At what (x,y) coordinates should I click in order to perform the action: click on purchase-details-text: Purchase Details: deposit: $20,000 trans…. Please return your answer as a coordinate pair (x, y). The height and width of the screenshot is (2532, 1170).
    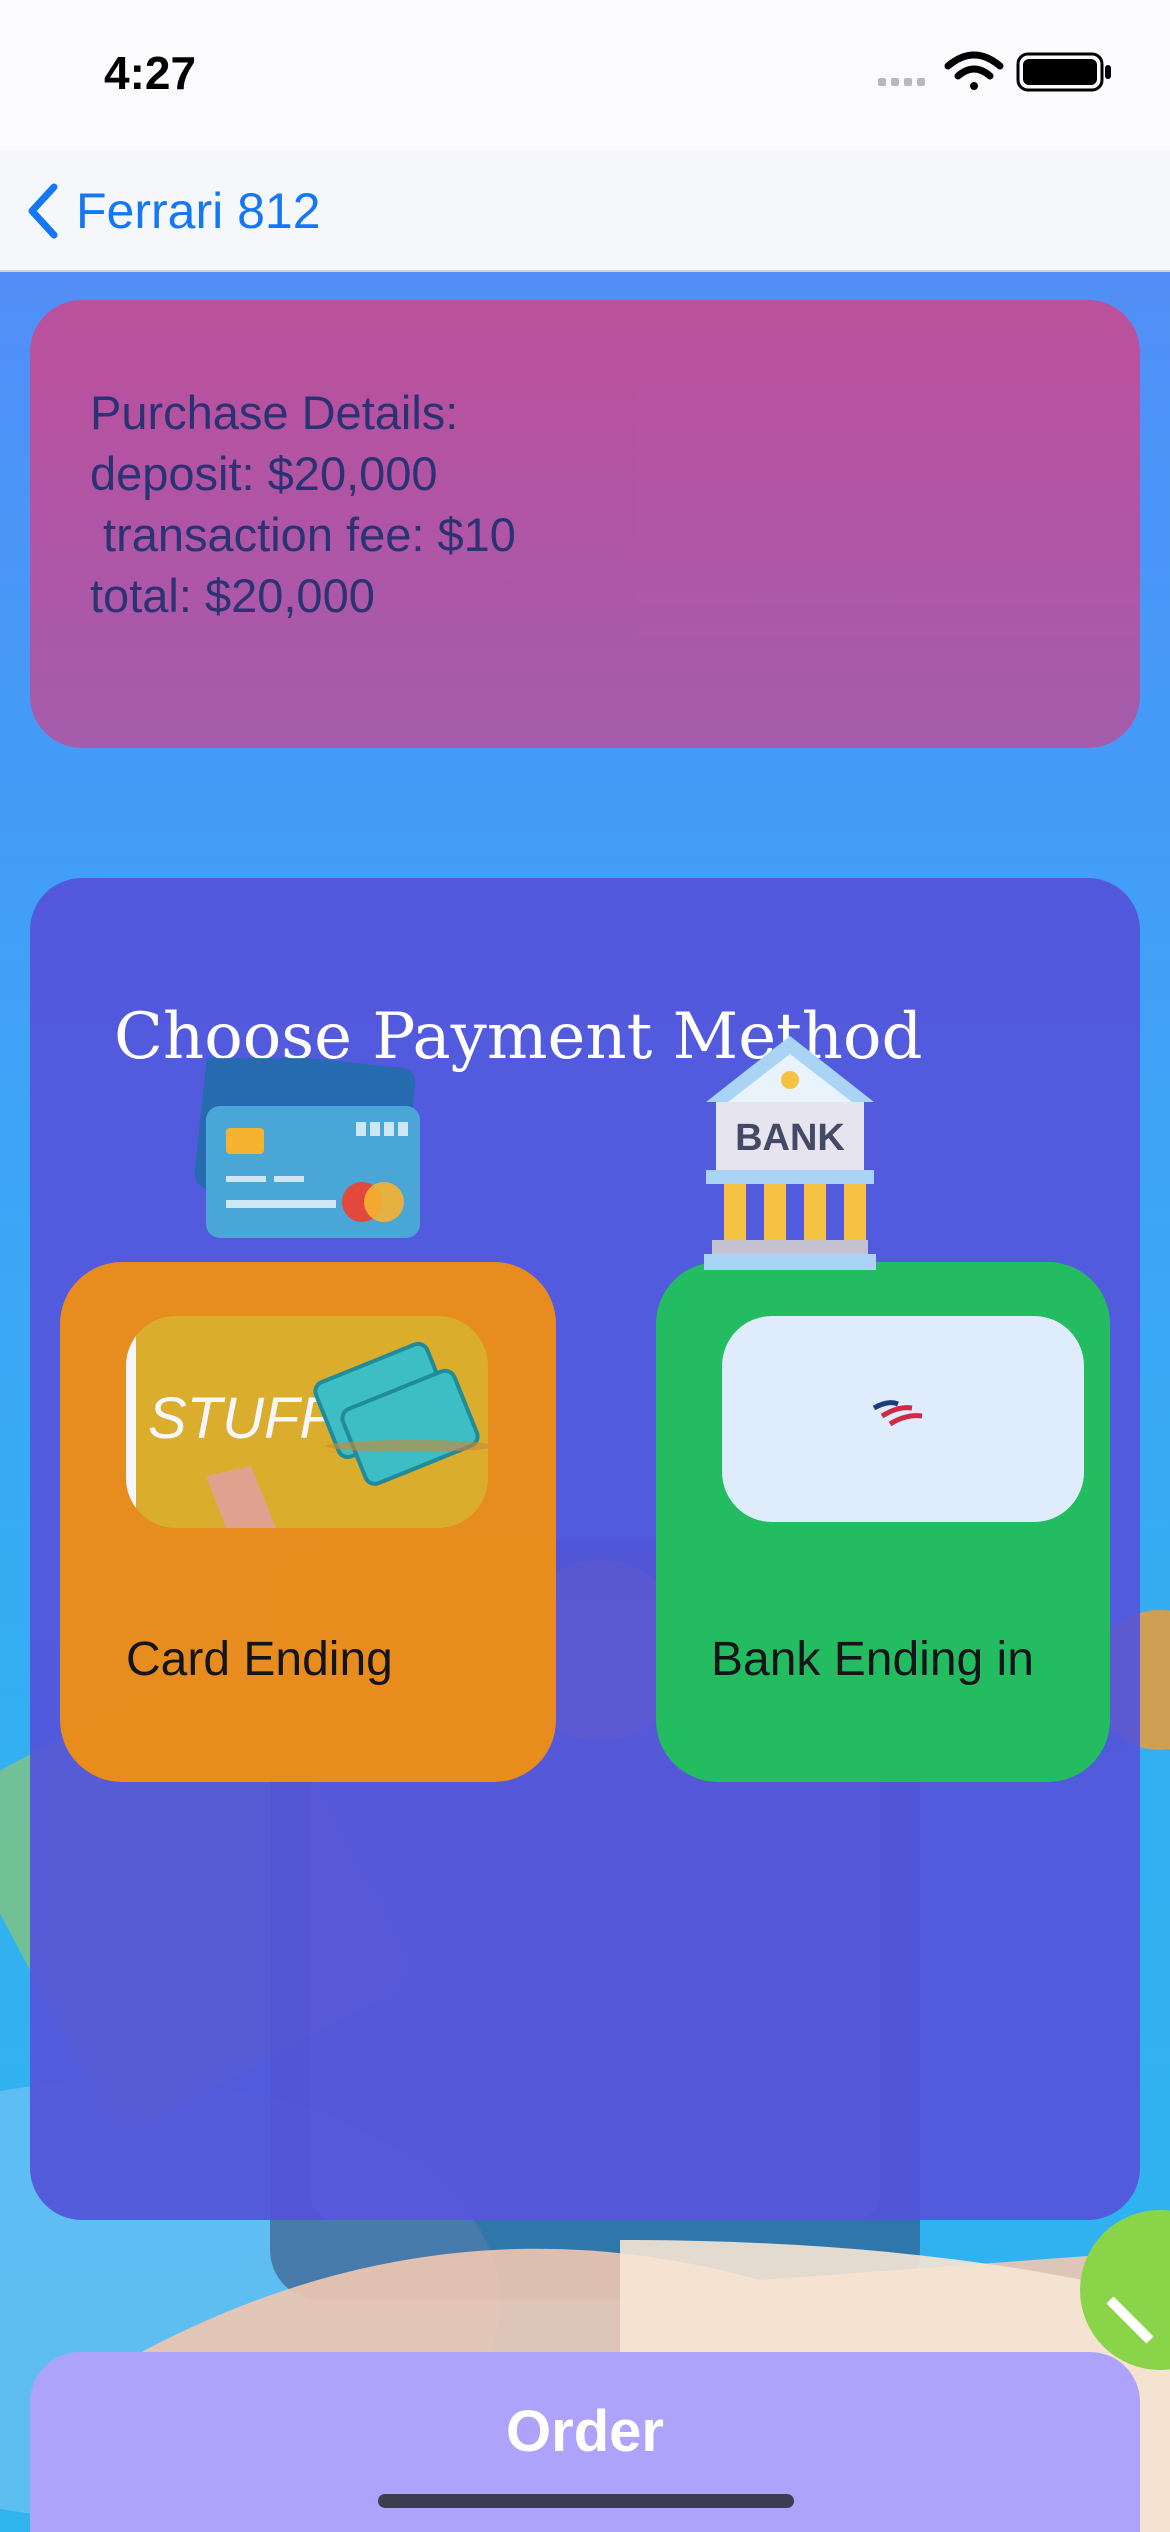
    Looking at the image, I should click on (303, 504).